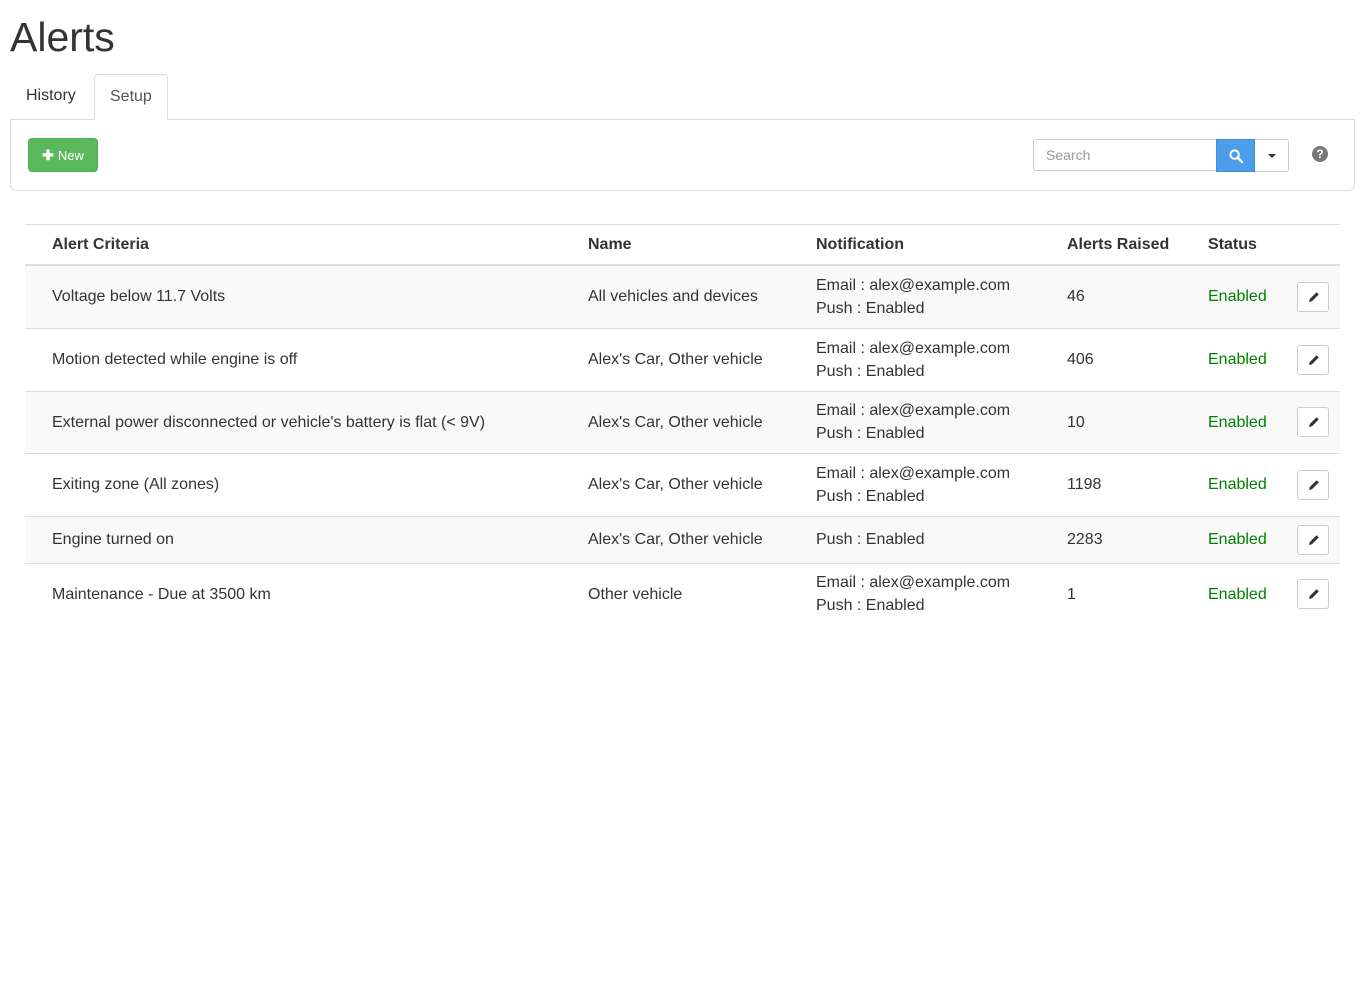 This screenshot has height=1000, width=1365. What do you see at coordinates (306, 359) in the screenshot?
I see `cell-criteria: Motion detected while engine is off` at bounding box center [306, 359].